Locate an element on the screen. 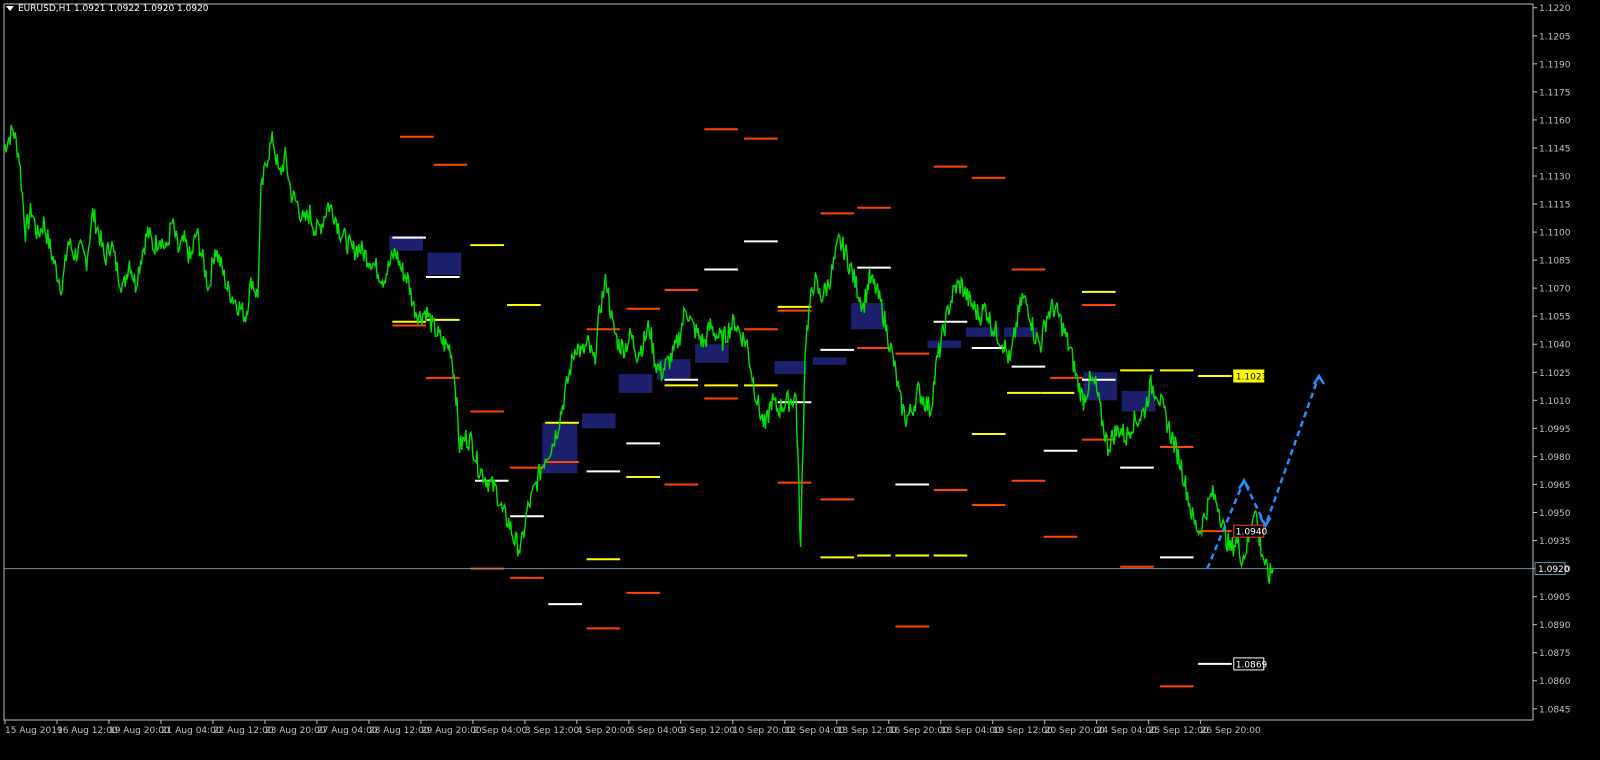 This screenshot has height=760, width=1600. dropdown-triangle-icon is located at coordinates (10, 8).